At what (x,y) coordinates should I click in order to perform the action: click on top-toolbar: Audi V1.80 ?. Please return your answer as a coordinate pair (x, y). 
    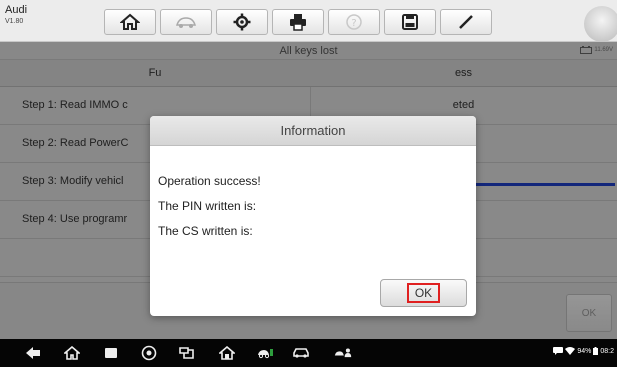
    Looking at the image, I should click on (308, 21).